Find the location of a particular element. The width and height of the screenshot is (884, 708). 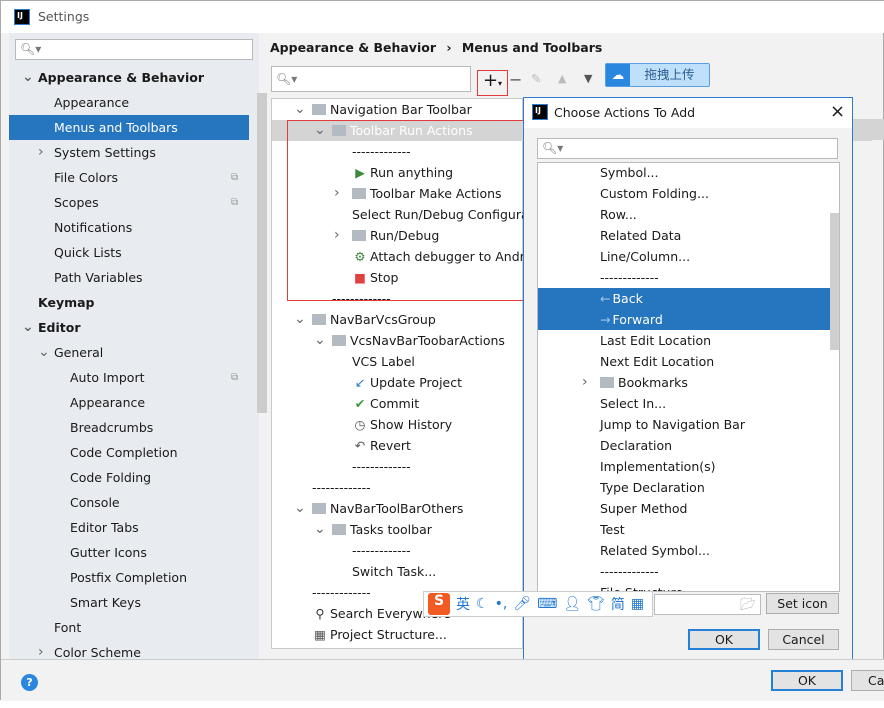

remove-button: − is located at coordinates (515, 79).